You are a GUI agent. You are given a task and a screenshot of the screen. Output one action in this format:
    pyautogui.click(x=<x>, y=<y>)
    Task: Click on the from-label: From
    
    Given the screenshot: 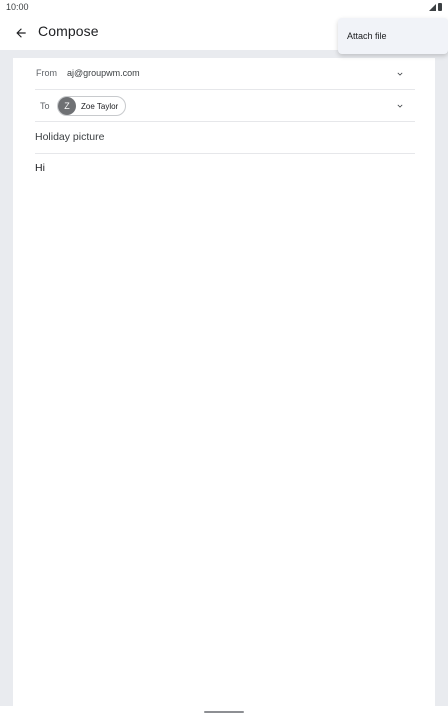 What is the action you would take?
    pyautogui.click(x=46, y=73)
    